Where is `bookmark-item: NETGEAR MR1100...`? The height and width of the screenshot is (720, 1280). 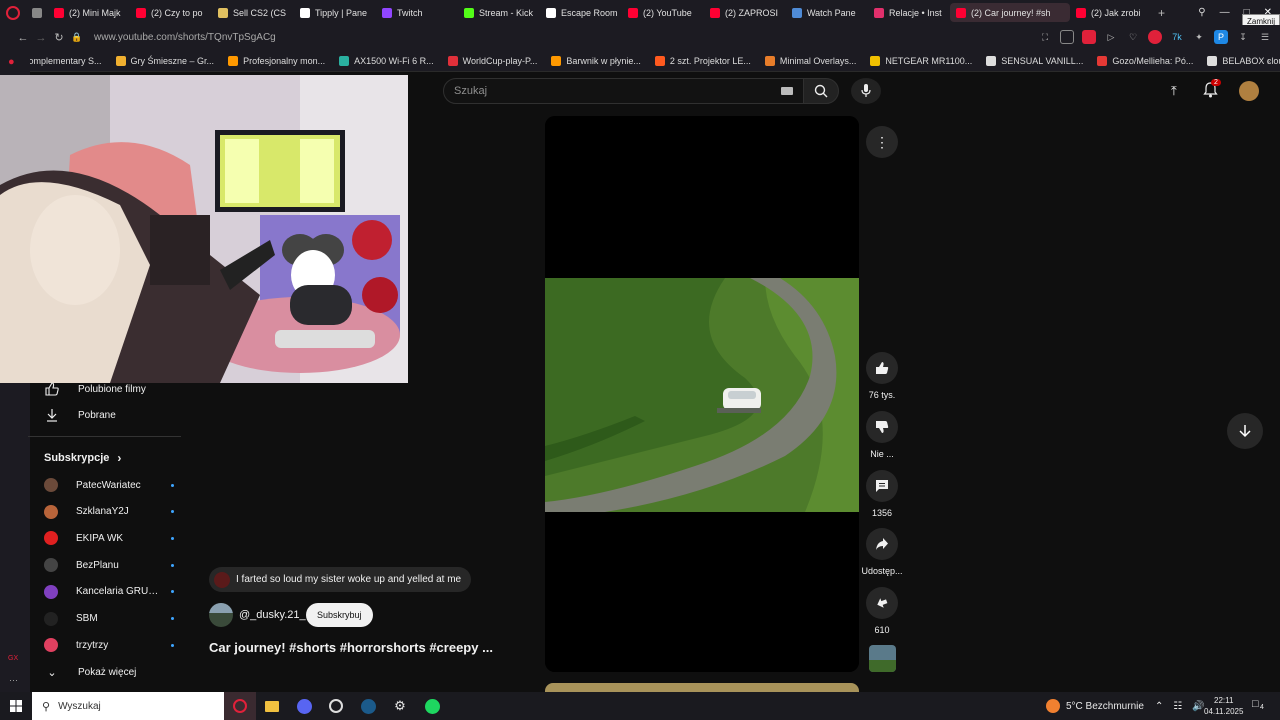 bookmark-item: NETGEAR MR1100... is located at coordinates (921, 60).